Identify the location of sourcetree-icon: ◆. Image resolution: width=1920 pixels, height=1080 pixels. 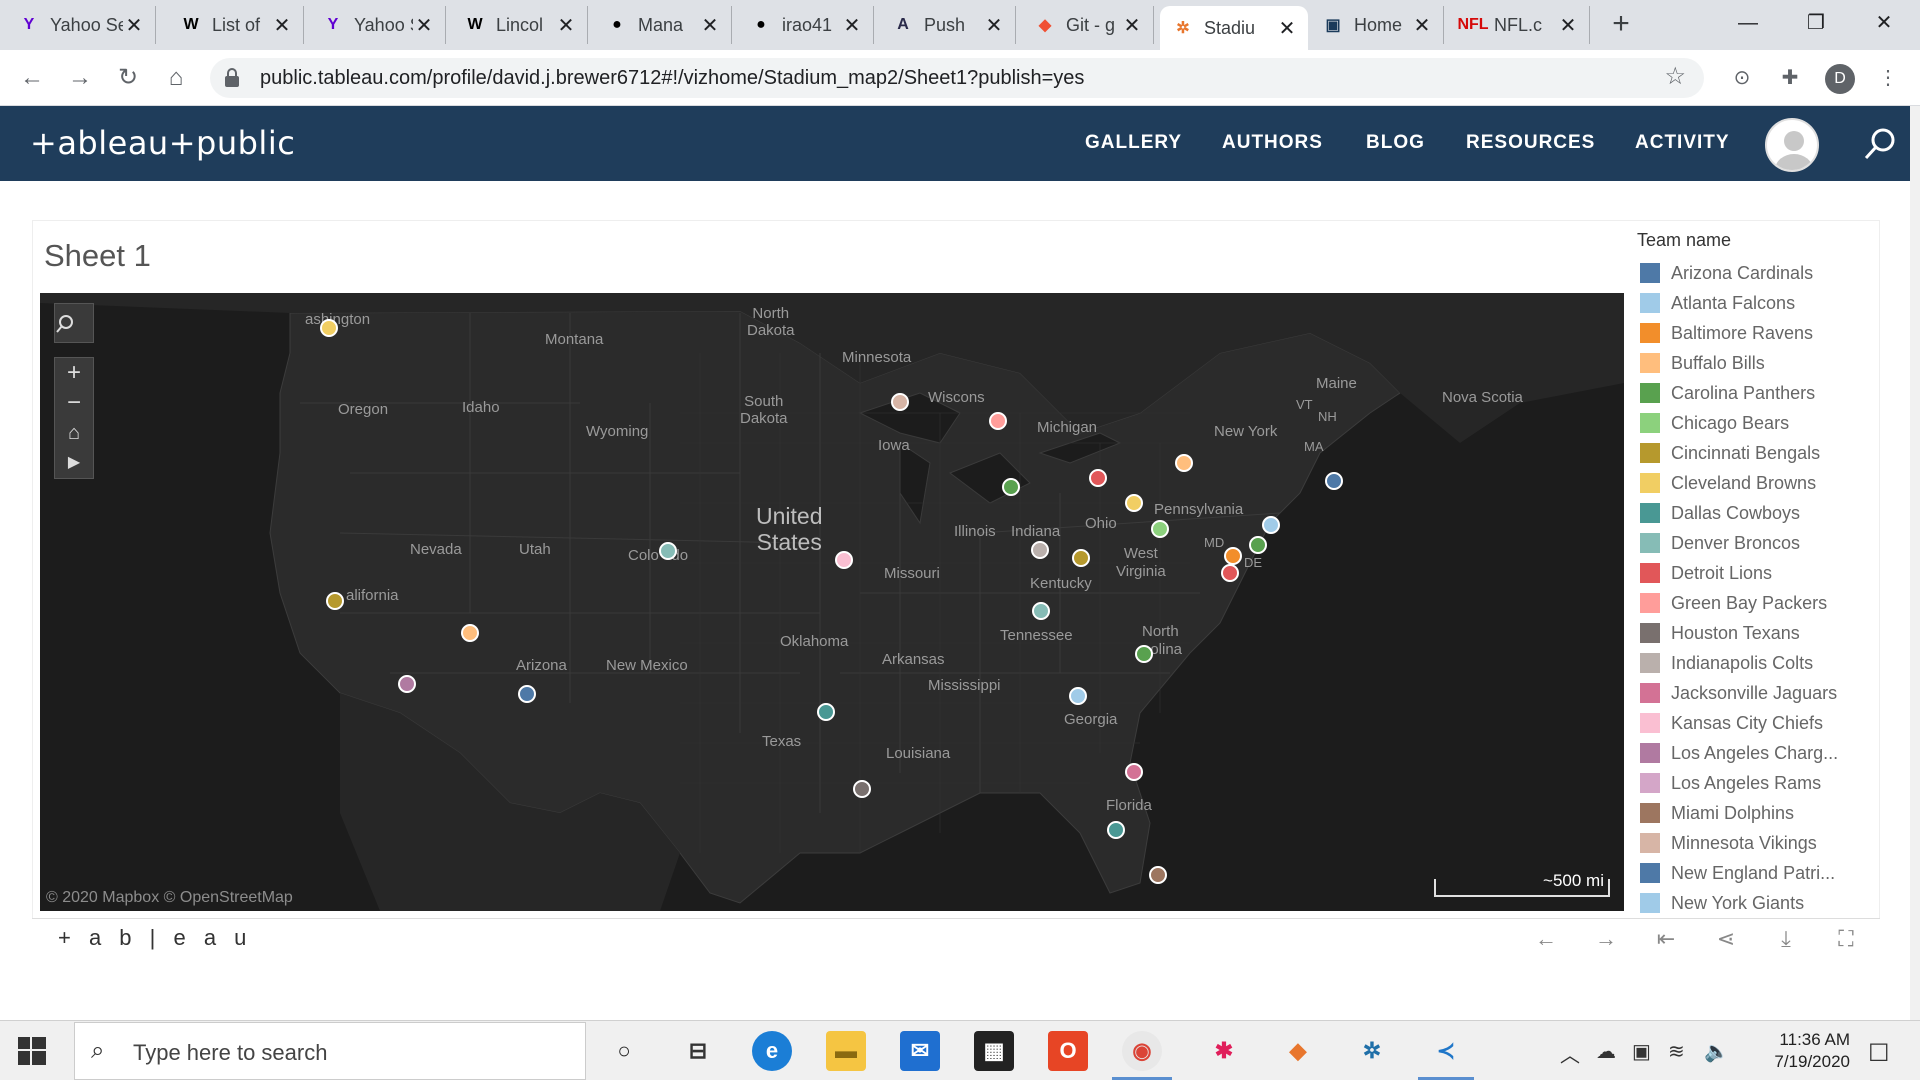
(1298, 1051).